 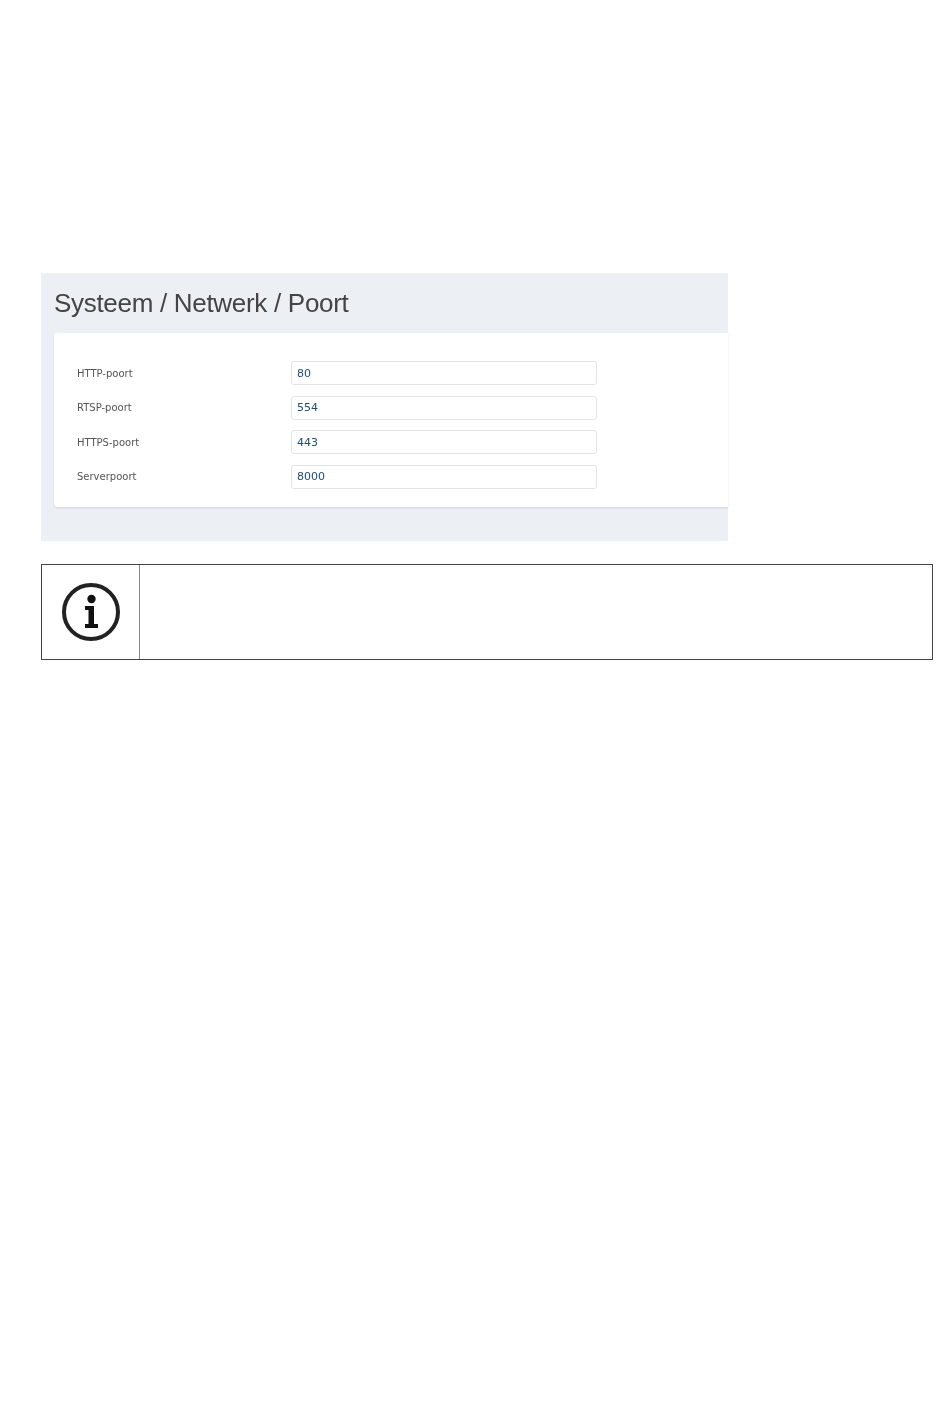 I want to click on field-label: HTTPS-poort, so click(x=109, y=442).